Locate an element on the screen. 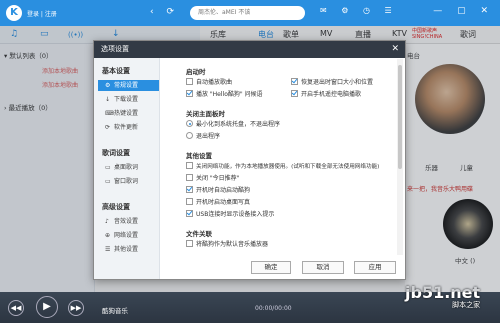  kugou-logo: K is located at coordinates (14, 13).